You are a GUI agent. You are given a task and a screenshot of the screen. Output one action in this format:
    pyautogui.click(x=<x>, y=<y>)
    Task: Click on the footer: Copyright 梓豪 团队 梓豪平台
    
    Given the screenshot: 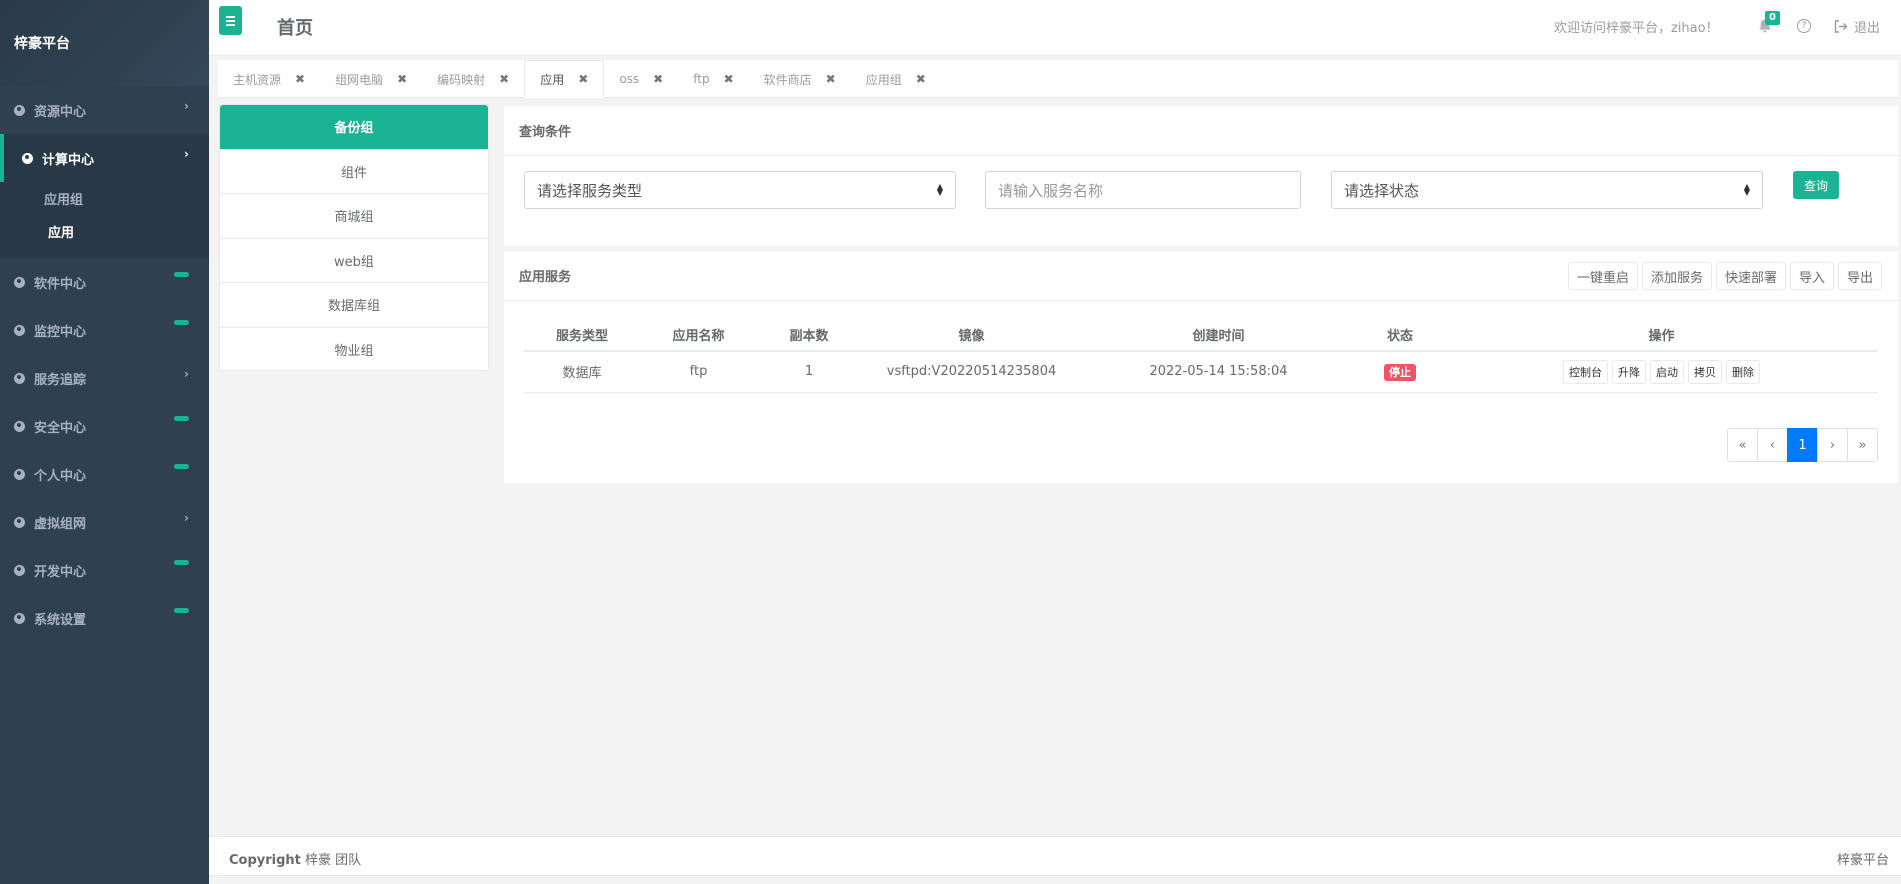 What is the action you would take?
    pyautogui.click(x=1055, y=856)
    